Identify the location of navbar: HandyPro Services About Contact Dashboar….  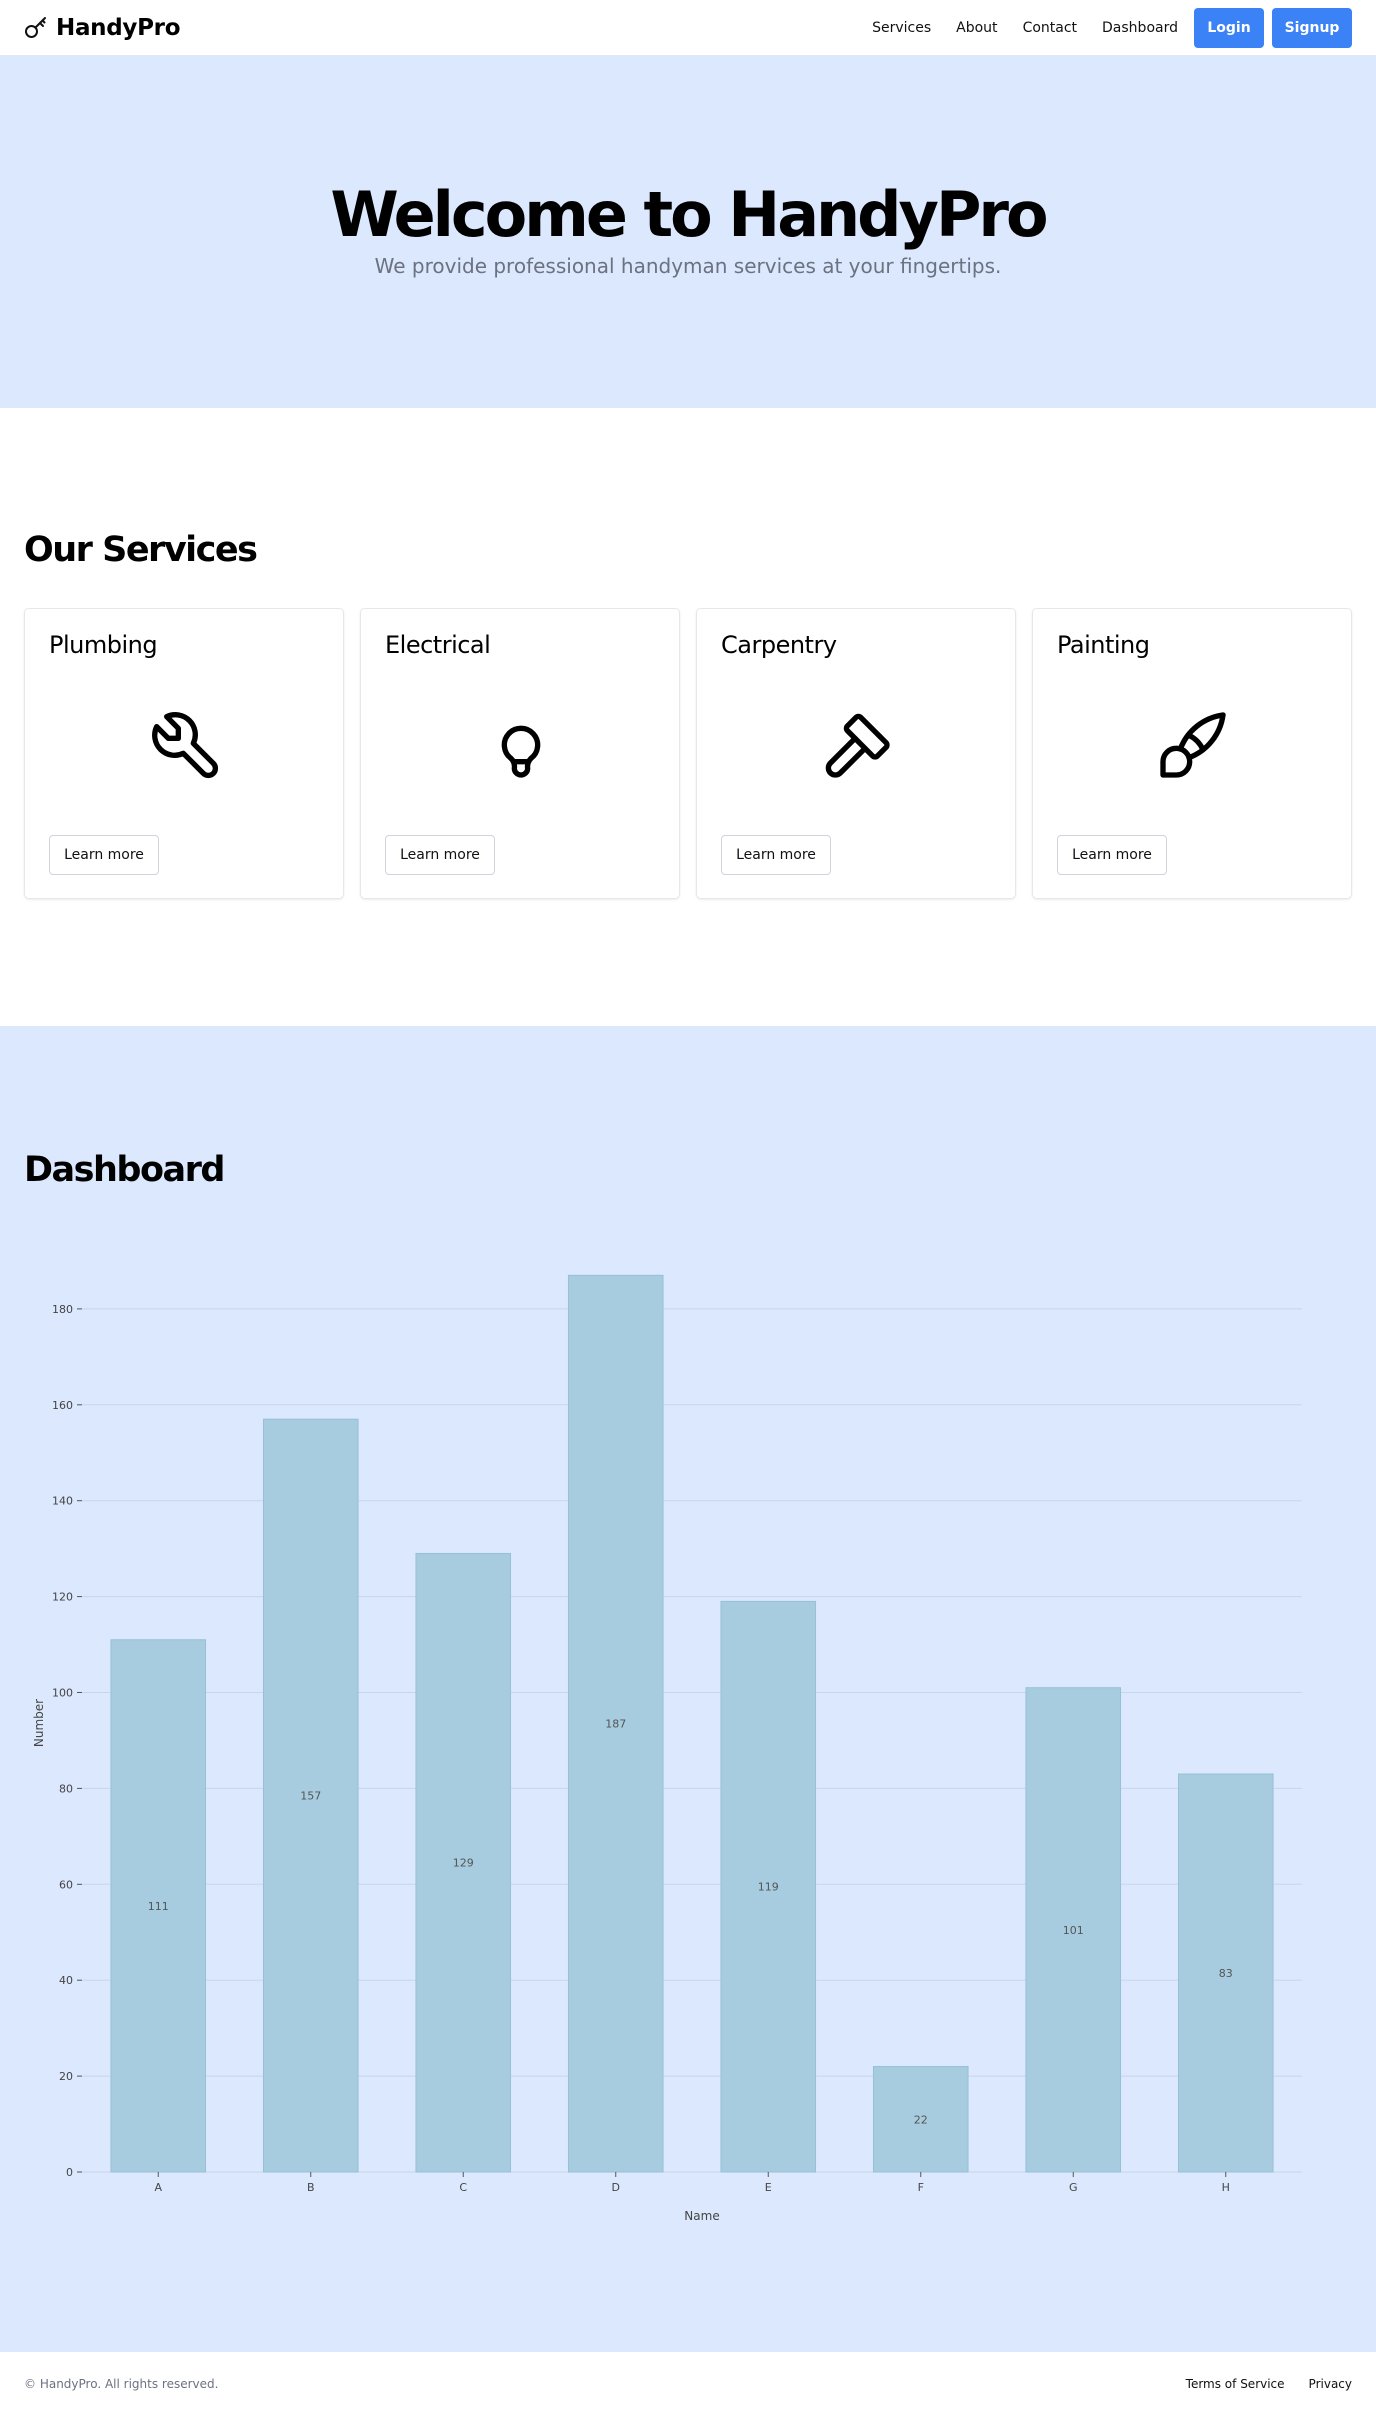
(688, 28).